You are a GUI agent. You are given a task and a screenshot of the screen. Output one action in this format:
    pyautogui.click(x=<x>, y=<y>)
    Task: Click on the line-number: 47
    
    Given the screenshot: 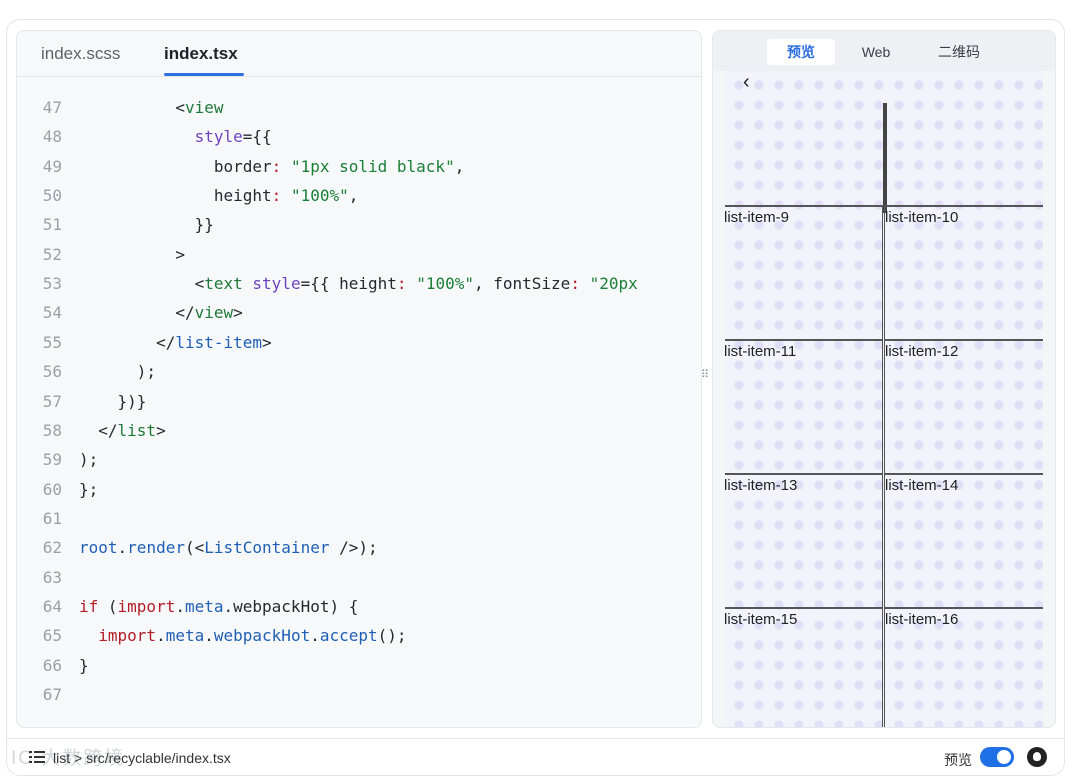 What is the action you would take?
    pyautogui.click(x=52, y=107)
    